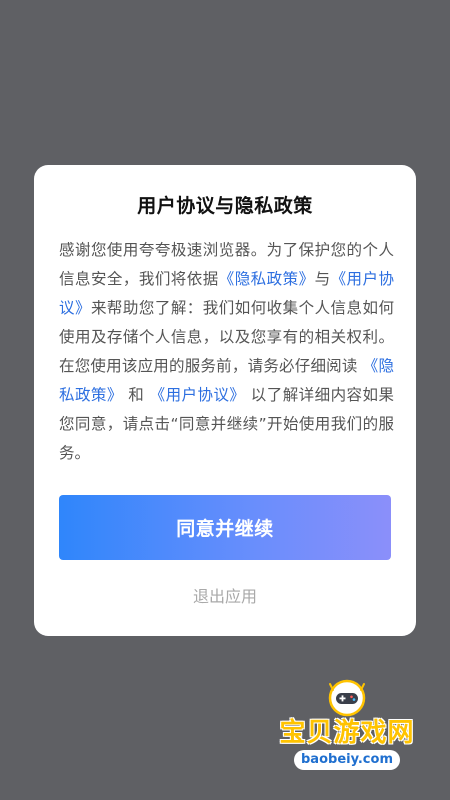 The width and height of the screenshot is (450, 800). What do you see at coordinates (225, 206) in the screenshot?
I see `dialog-title: 用户协议与隐私政策` at bounding box center [225, 206].